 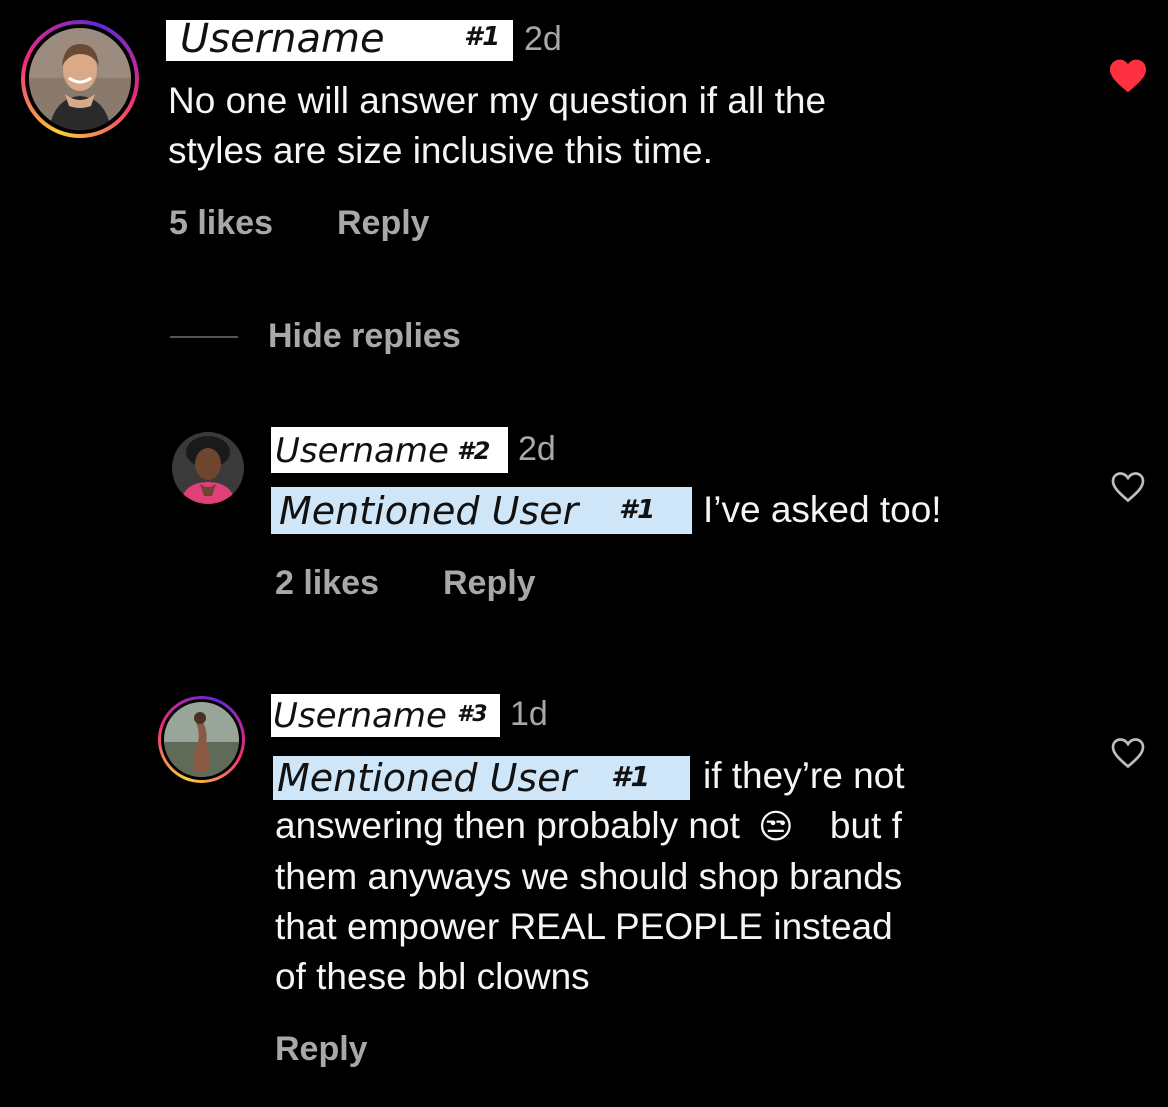 I want to click on reply-time: 2d, so click(x=537, y=449).